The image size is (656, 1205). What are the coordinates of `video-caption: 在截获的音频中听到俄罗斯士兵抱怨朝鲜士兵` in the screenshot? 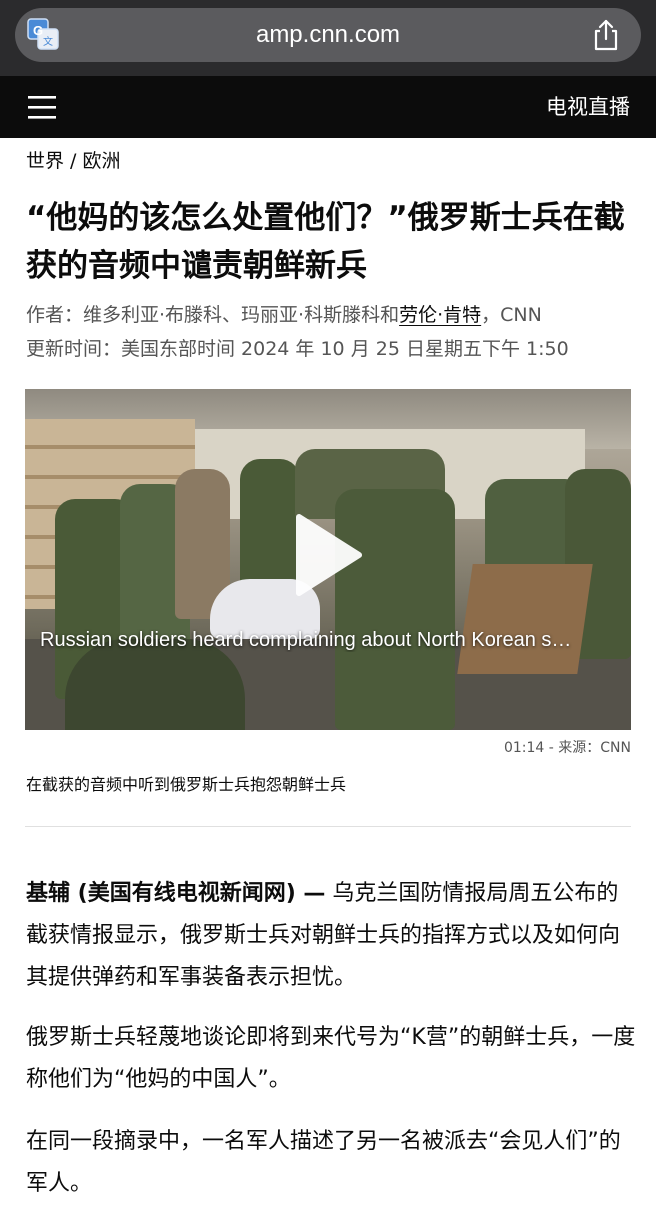 It's located at (186, 784).